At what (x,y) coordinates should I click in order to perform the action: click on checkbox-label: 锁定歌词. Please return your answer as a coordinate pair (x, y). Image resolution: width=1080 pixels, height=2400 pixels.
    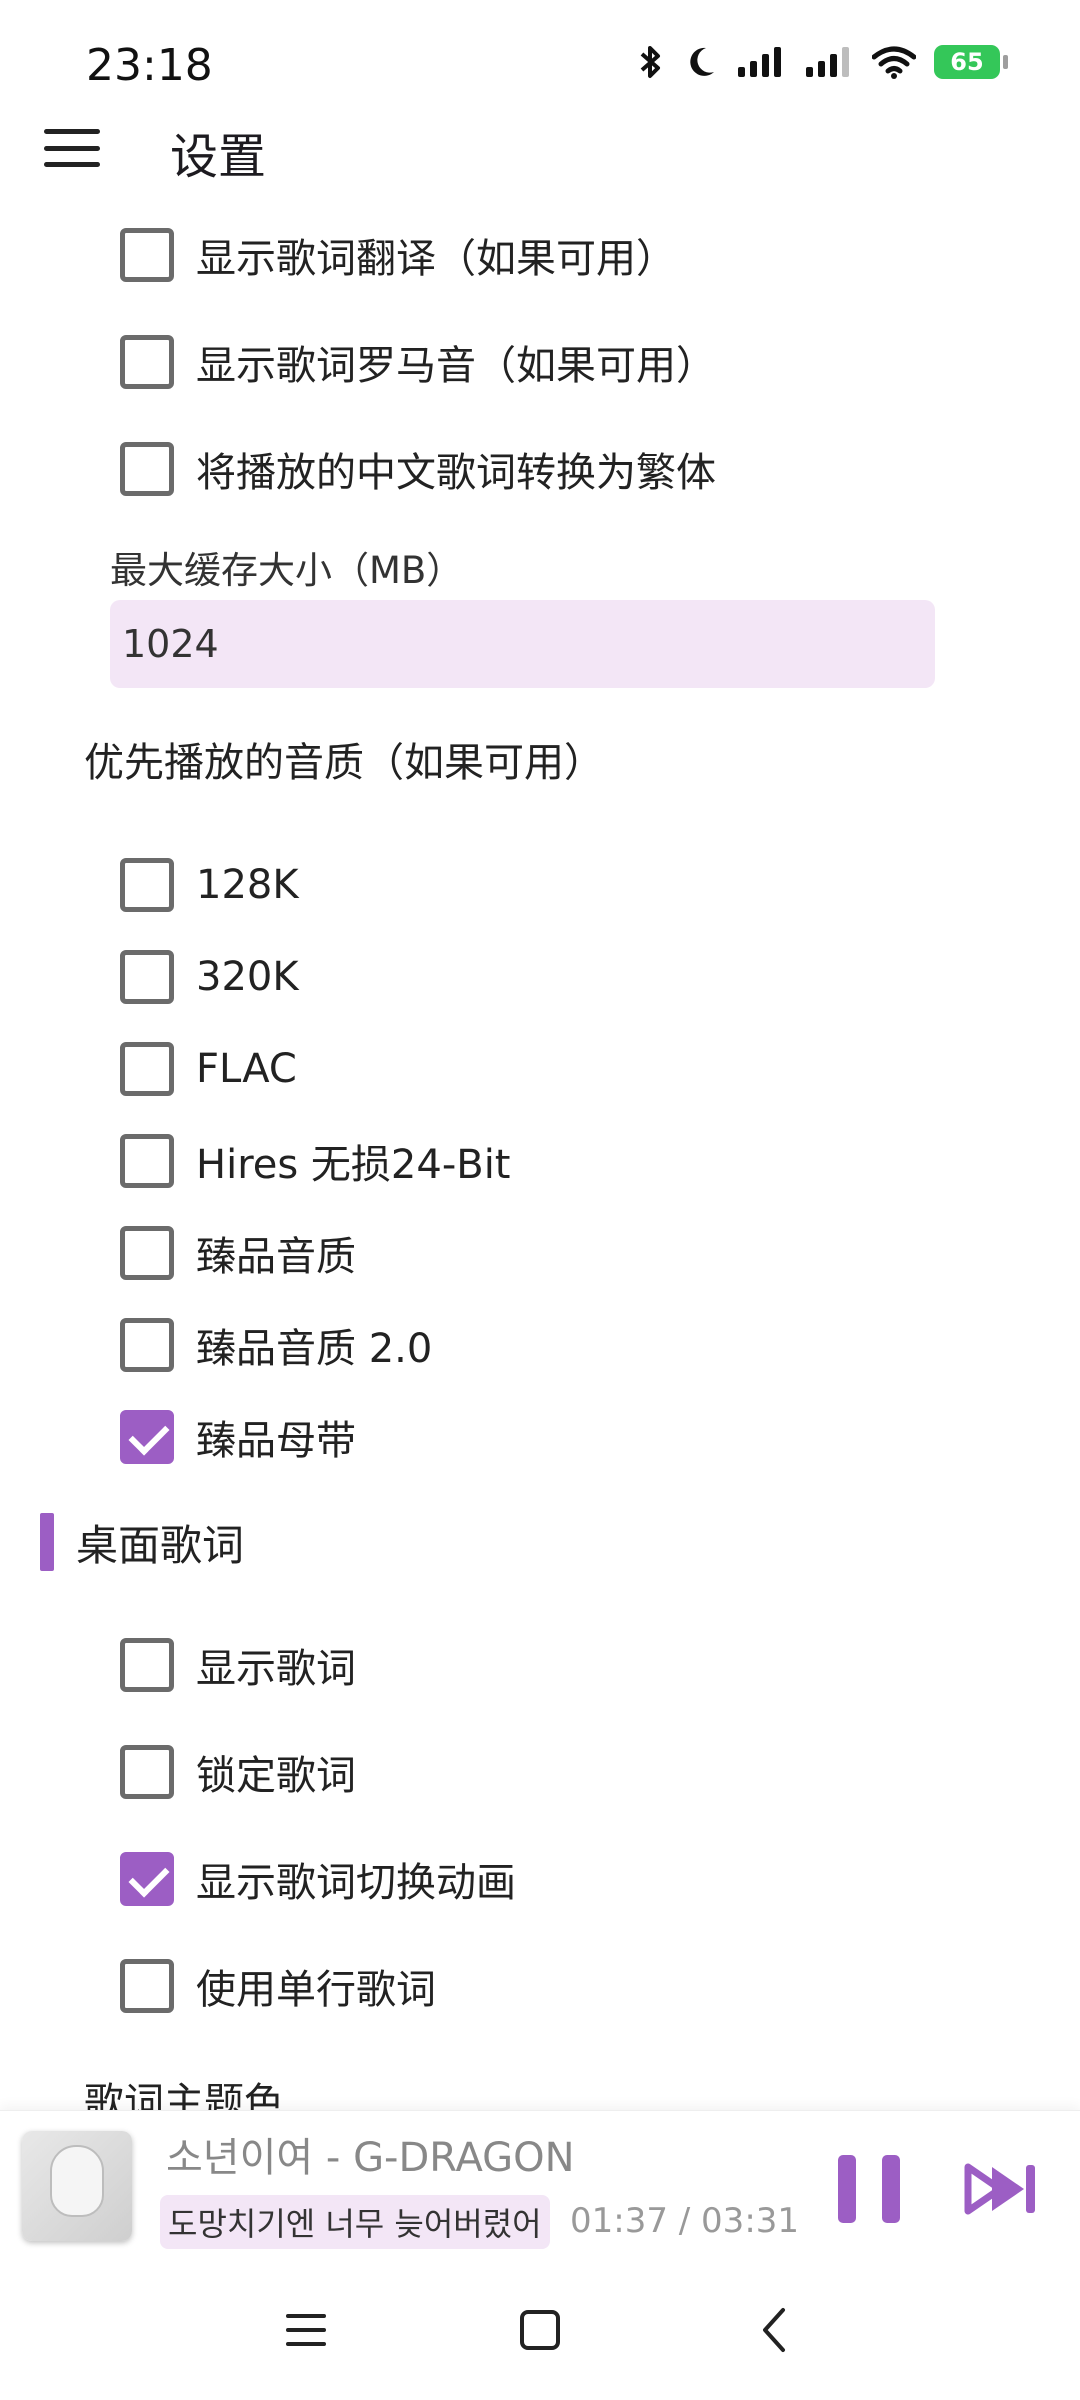
    Looking at the image, I should click on (276, 1776).